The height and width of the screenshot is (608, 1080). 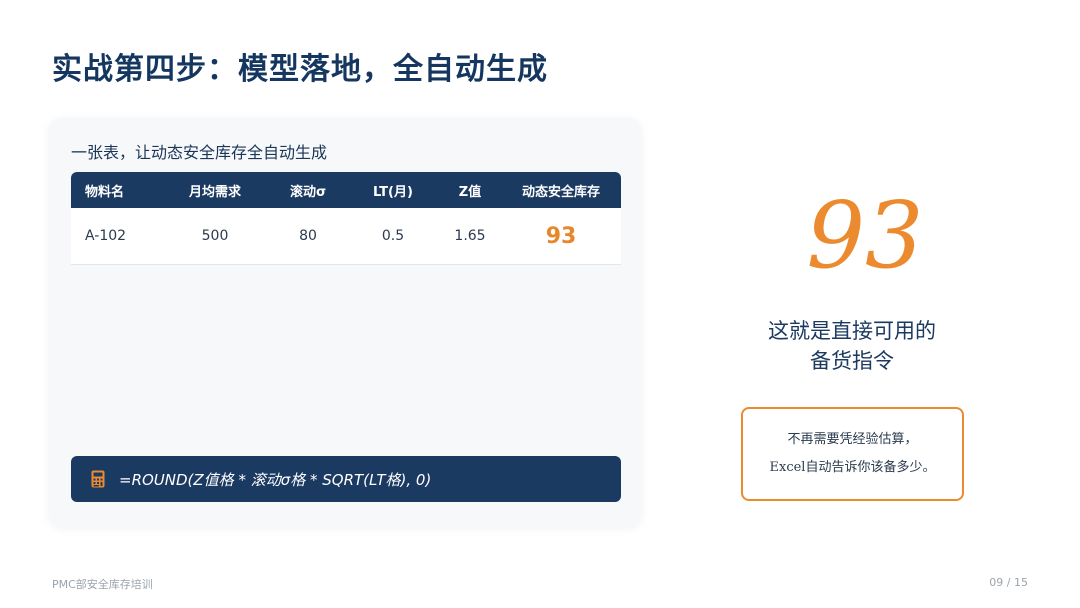 What do you see at coordinates (852, 454) in the screenshot?
I see `note-box: 不再需要凭经验估算， Excel自动告诉你该备多少。` at bounding box center [852, 454].